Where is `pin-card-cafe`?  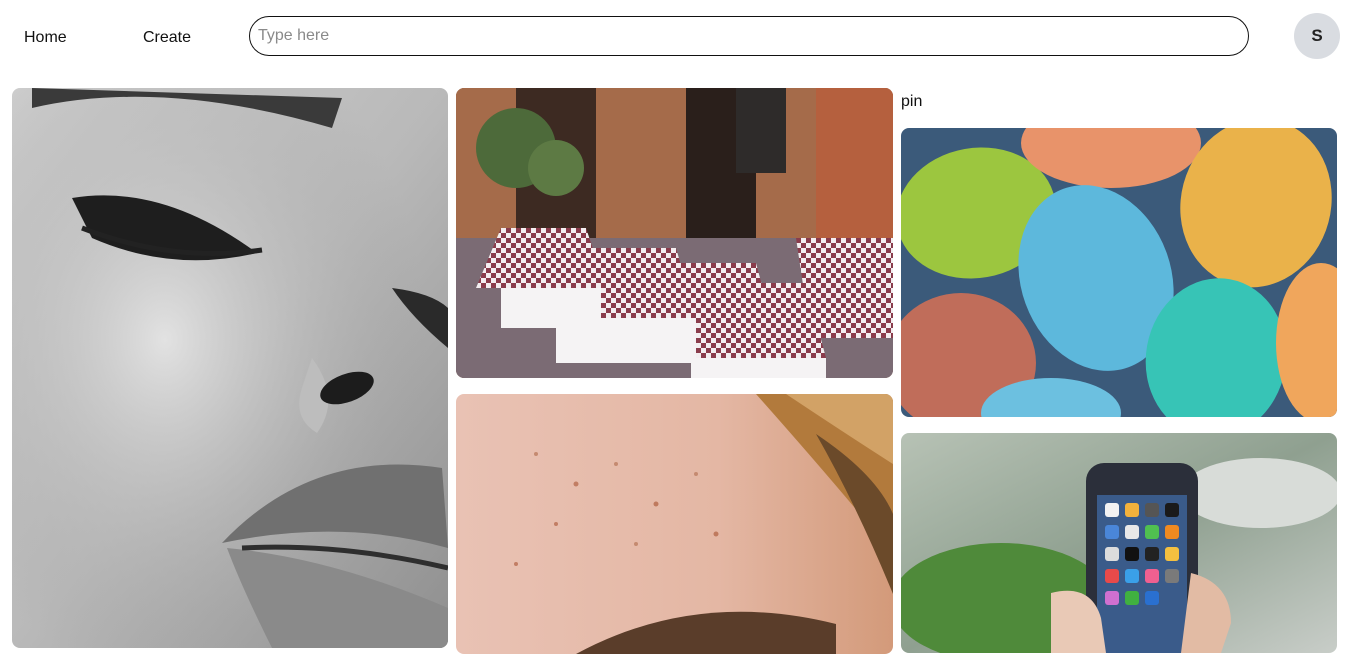 pin-card-cafe is located at coordinates (674, 233).